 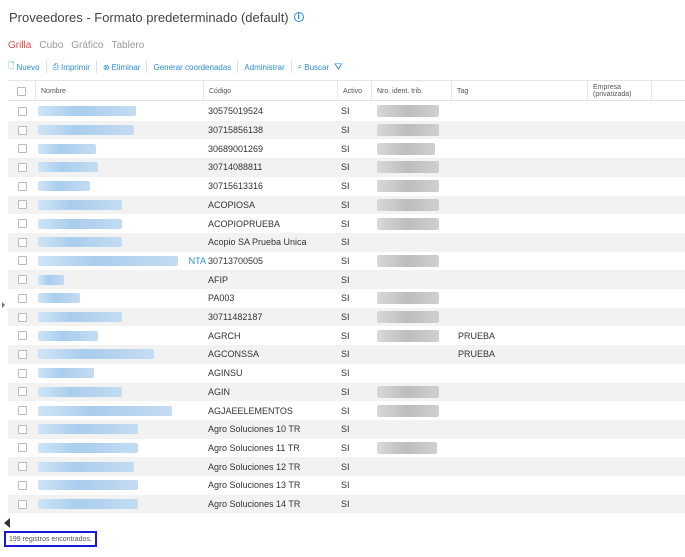 I want to click on table-row: NTA 30713700505 SI, so click(x=346, y=261).